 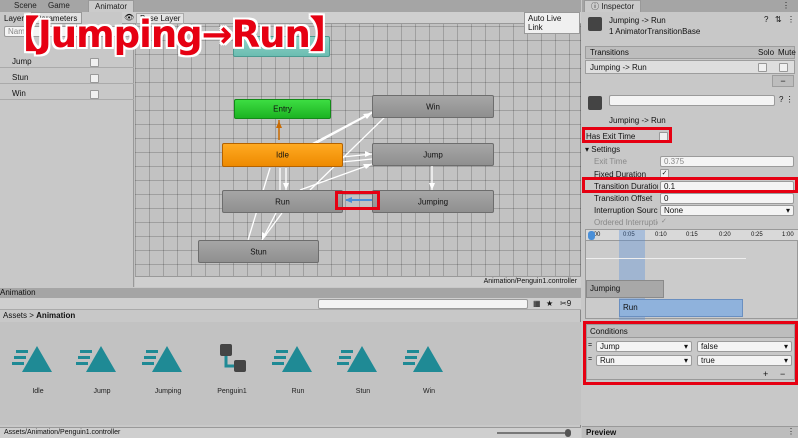 I want to click on header-title-text: Jumping -> Run, so click(x=637, y=20).